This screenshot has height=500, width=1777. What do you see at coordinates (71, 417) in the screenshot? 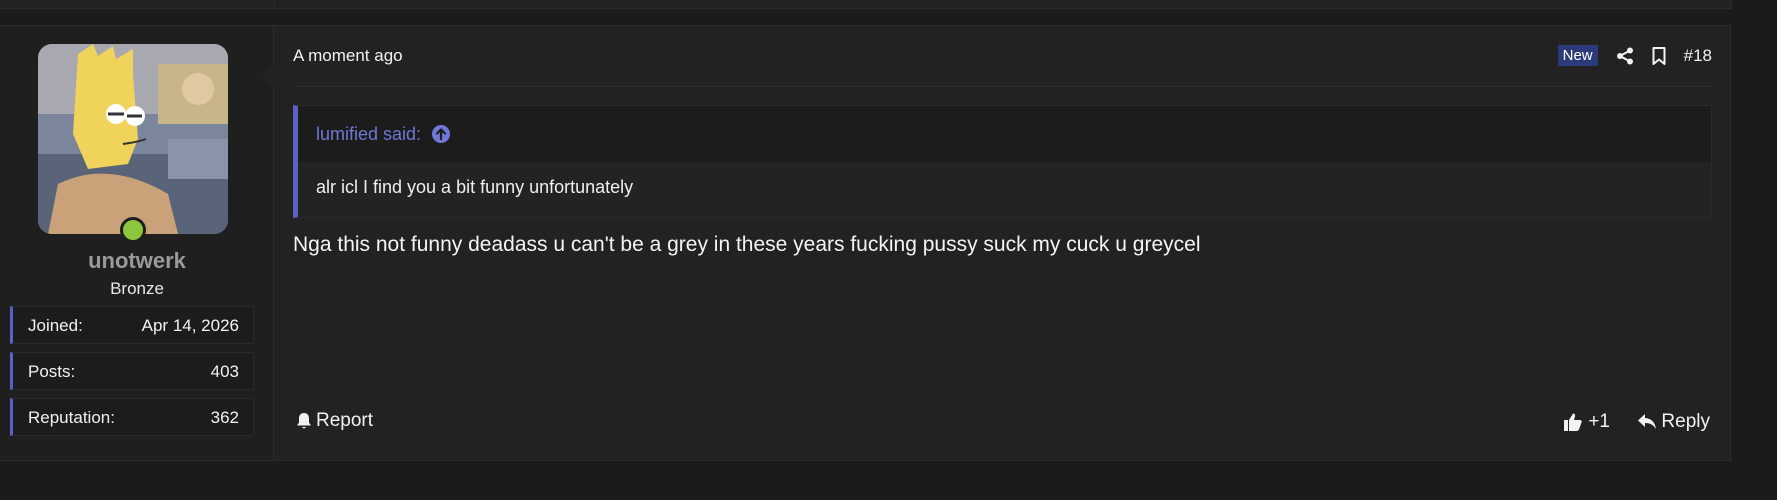
I see `stat-label: Reputation:` at bounding box center [71, 417].